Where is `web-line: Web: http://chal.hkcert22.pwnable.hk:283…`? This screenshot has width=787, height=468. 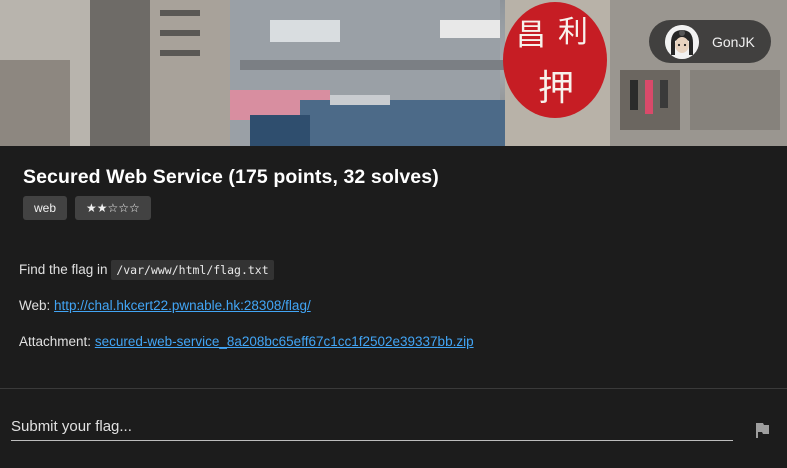
web-line: Web: http://chal.hkcert22.pwnable.hk:283… is located at coordinates (165, 305).